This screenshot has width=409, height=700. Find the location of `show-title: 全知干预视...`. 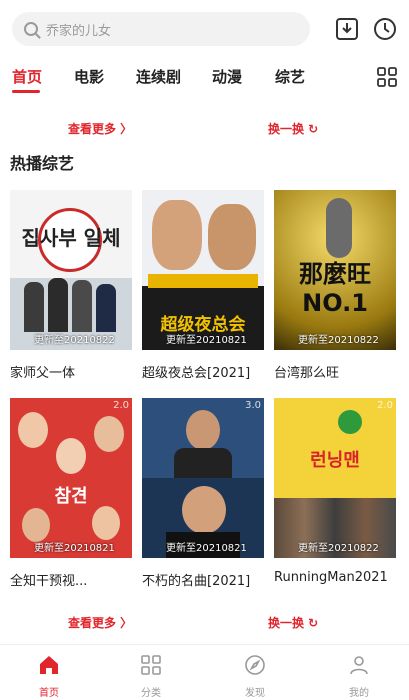

show-title: 全知干预视... is located at coordinates (49, 581).